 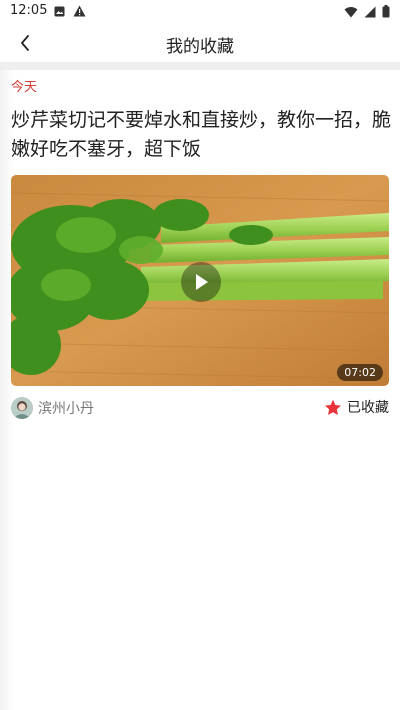 I want to click on header-divider, so click(x=200, y=66).